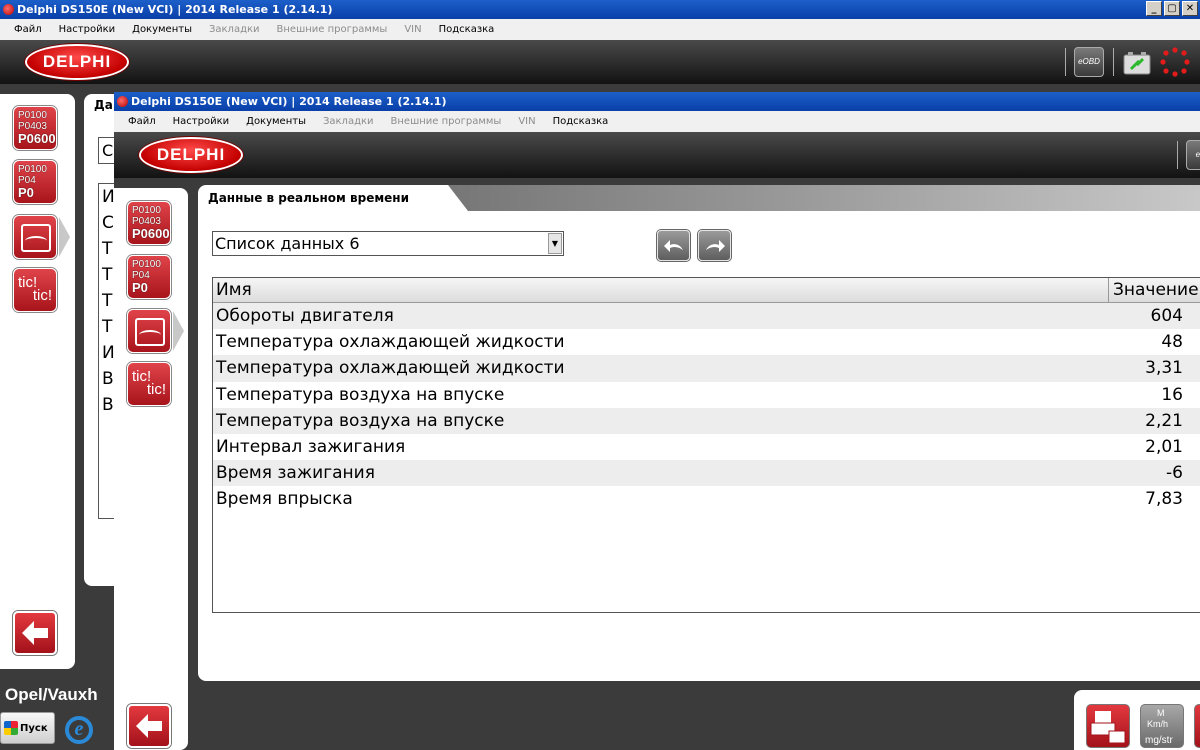 Image resolution: width=1200 pixels, height=750 pixels. What do you see at coordinates (706, 420) in the screenshot?
I see `table-row: Температура воздуха на впуске 2,21` at bounding box center [706, 420].